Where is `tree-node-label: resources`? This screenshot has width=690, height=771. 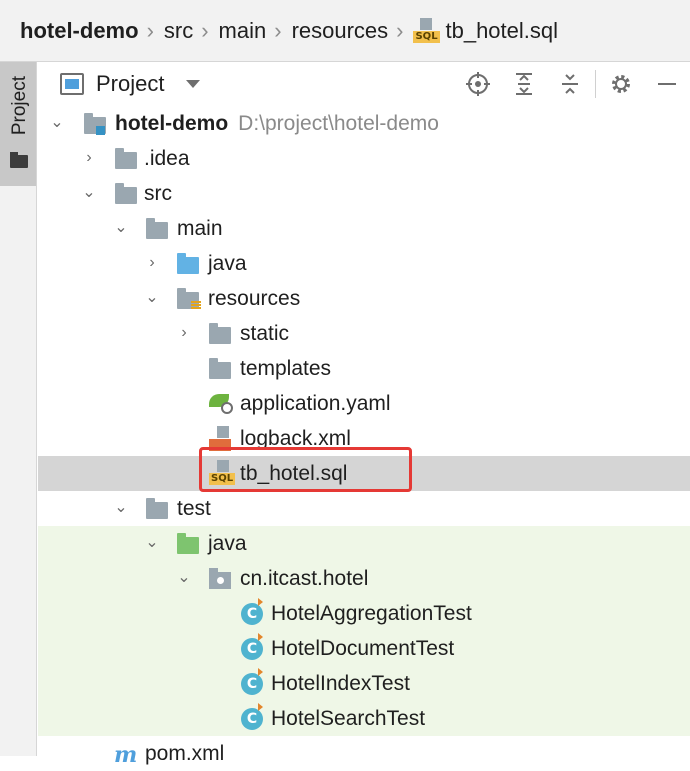 tree-node-label: resources is located at coordinates (254, 298).